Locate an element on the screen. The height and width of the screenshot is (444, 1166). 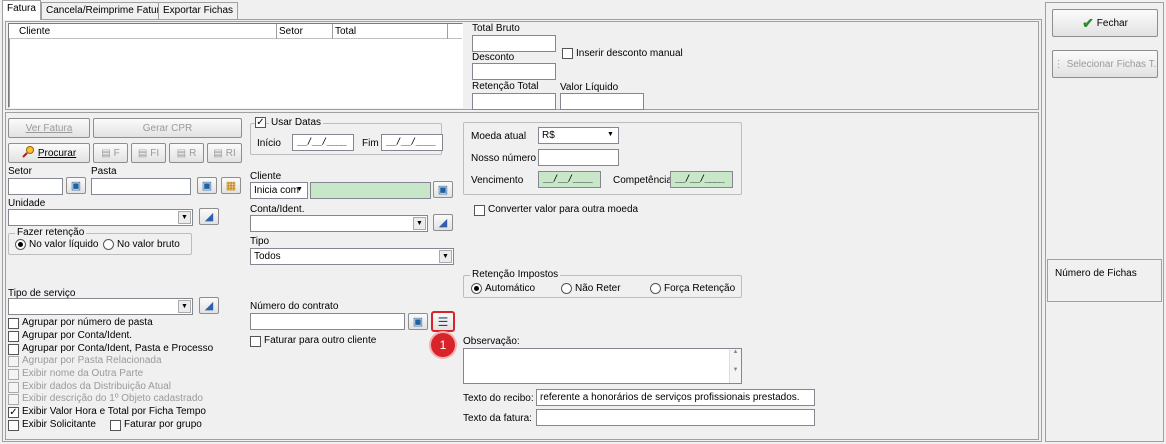
pasta-folder-button: ▦ is located at coordinates (231, 185).